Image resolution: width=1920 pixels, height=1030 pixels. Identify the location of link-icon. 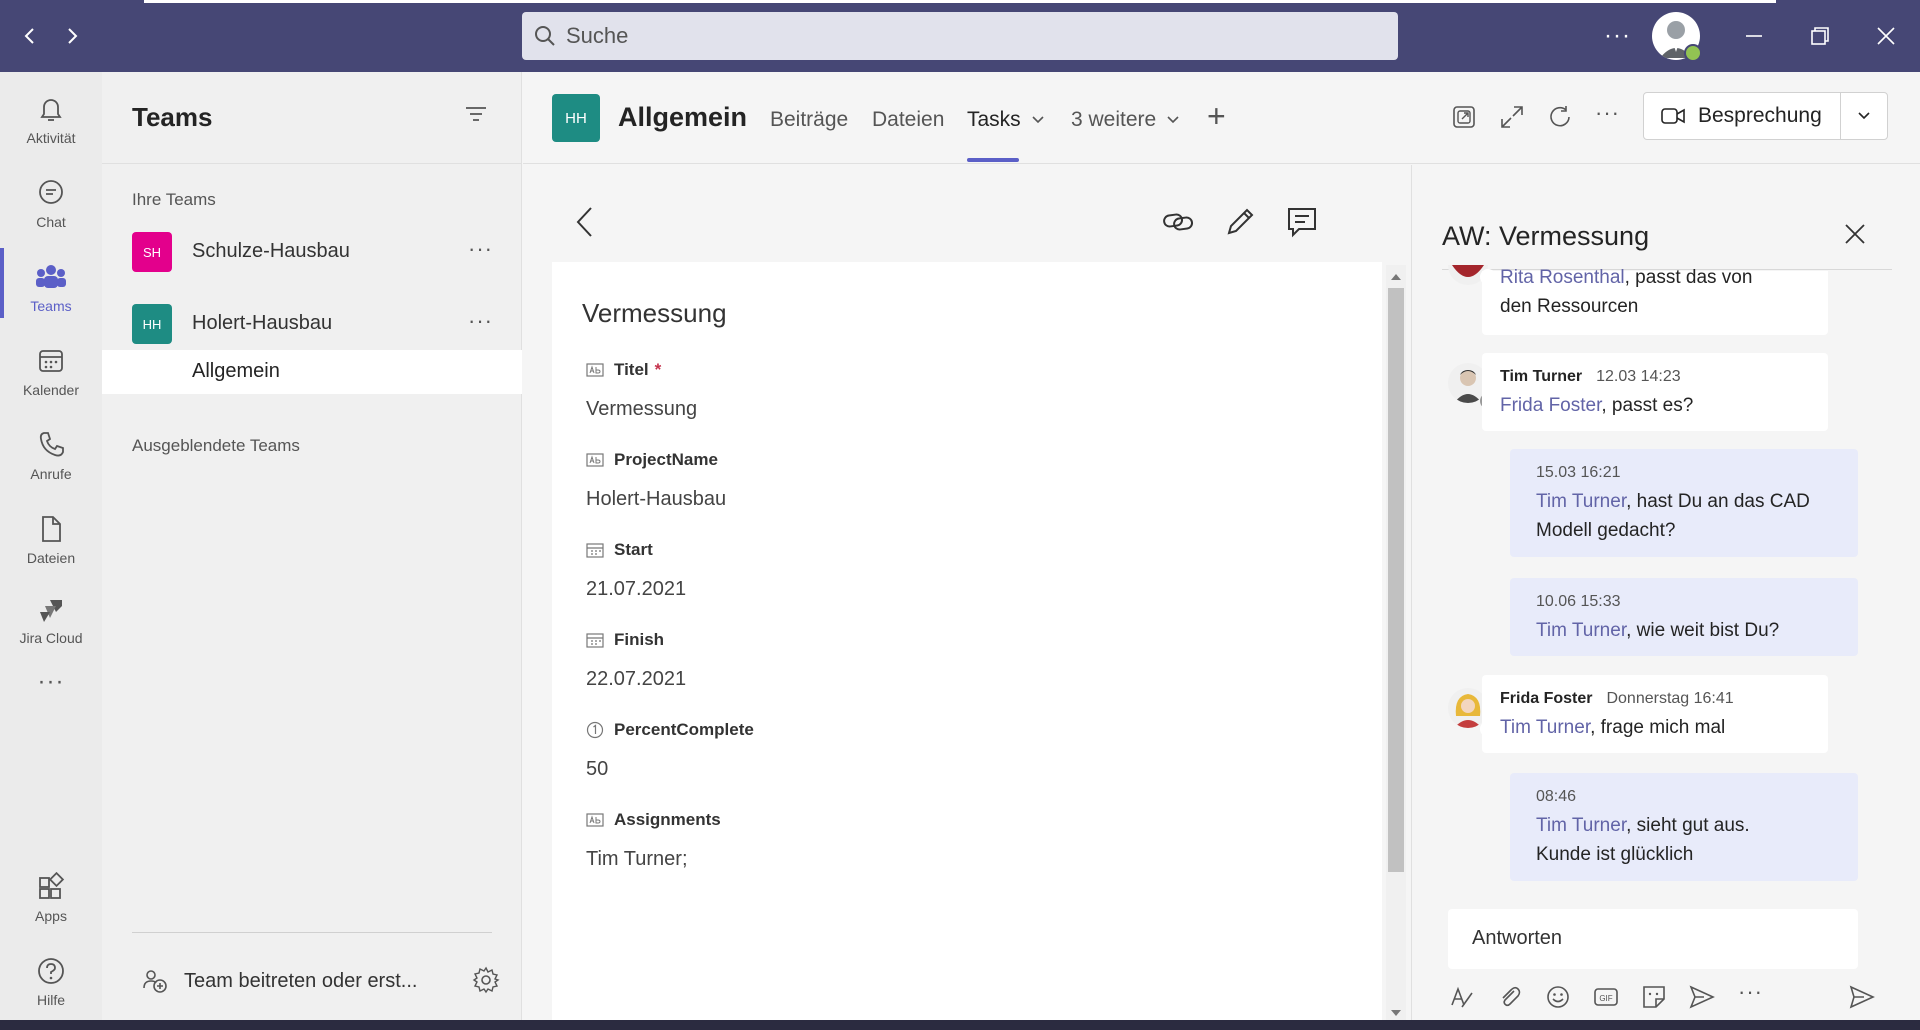
(1178, 222).